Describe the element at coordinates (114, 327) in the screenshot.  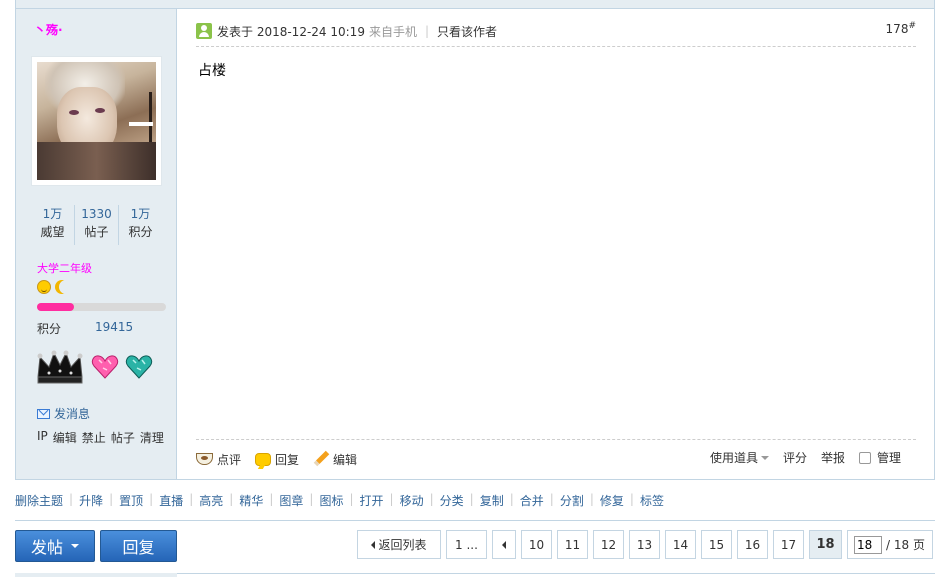
I see `score-value: 19415` at that location.